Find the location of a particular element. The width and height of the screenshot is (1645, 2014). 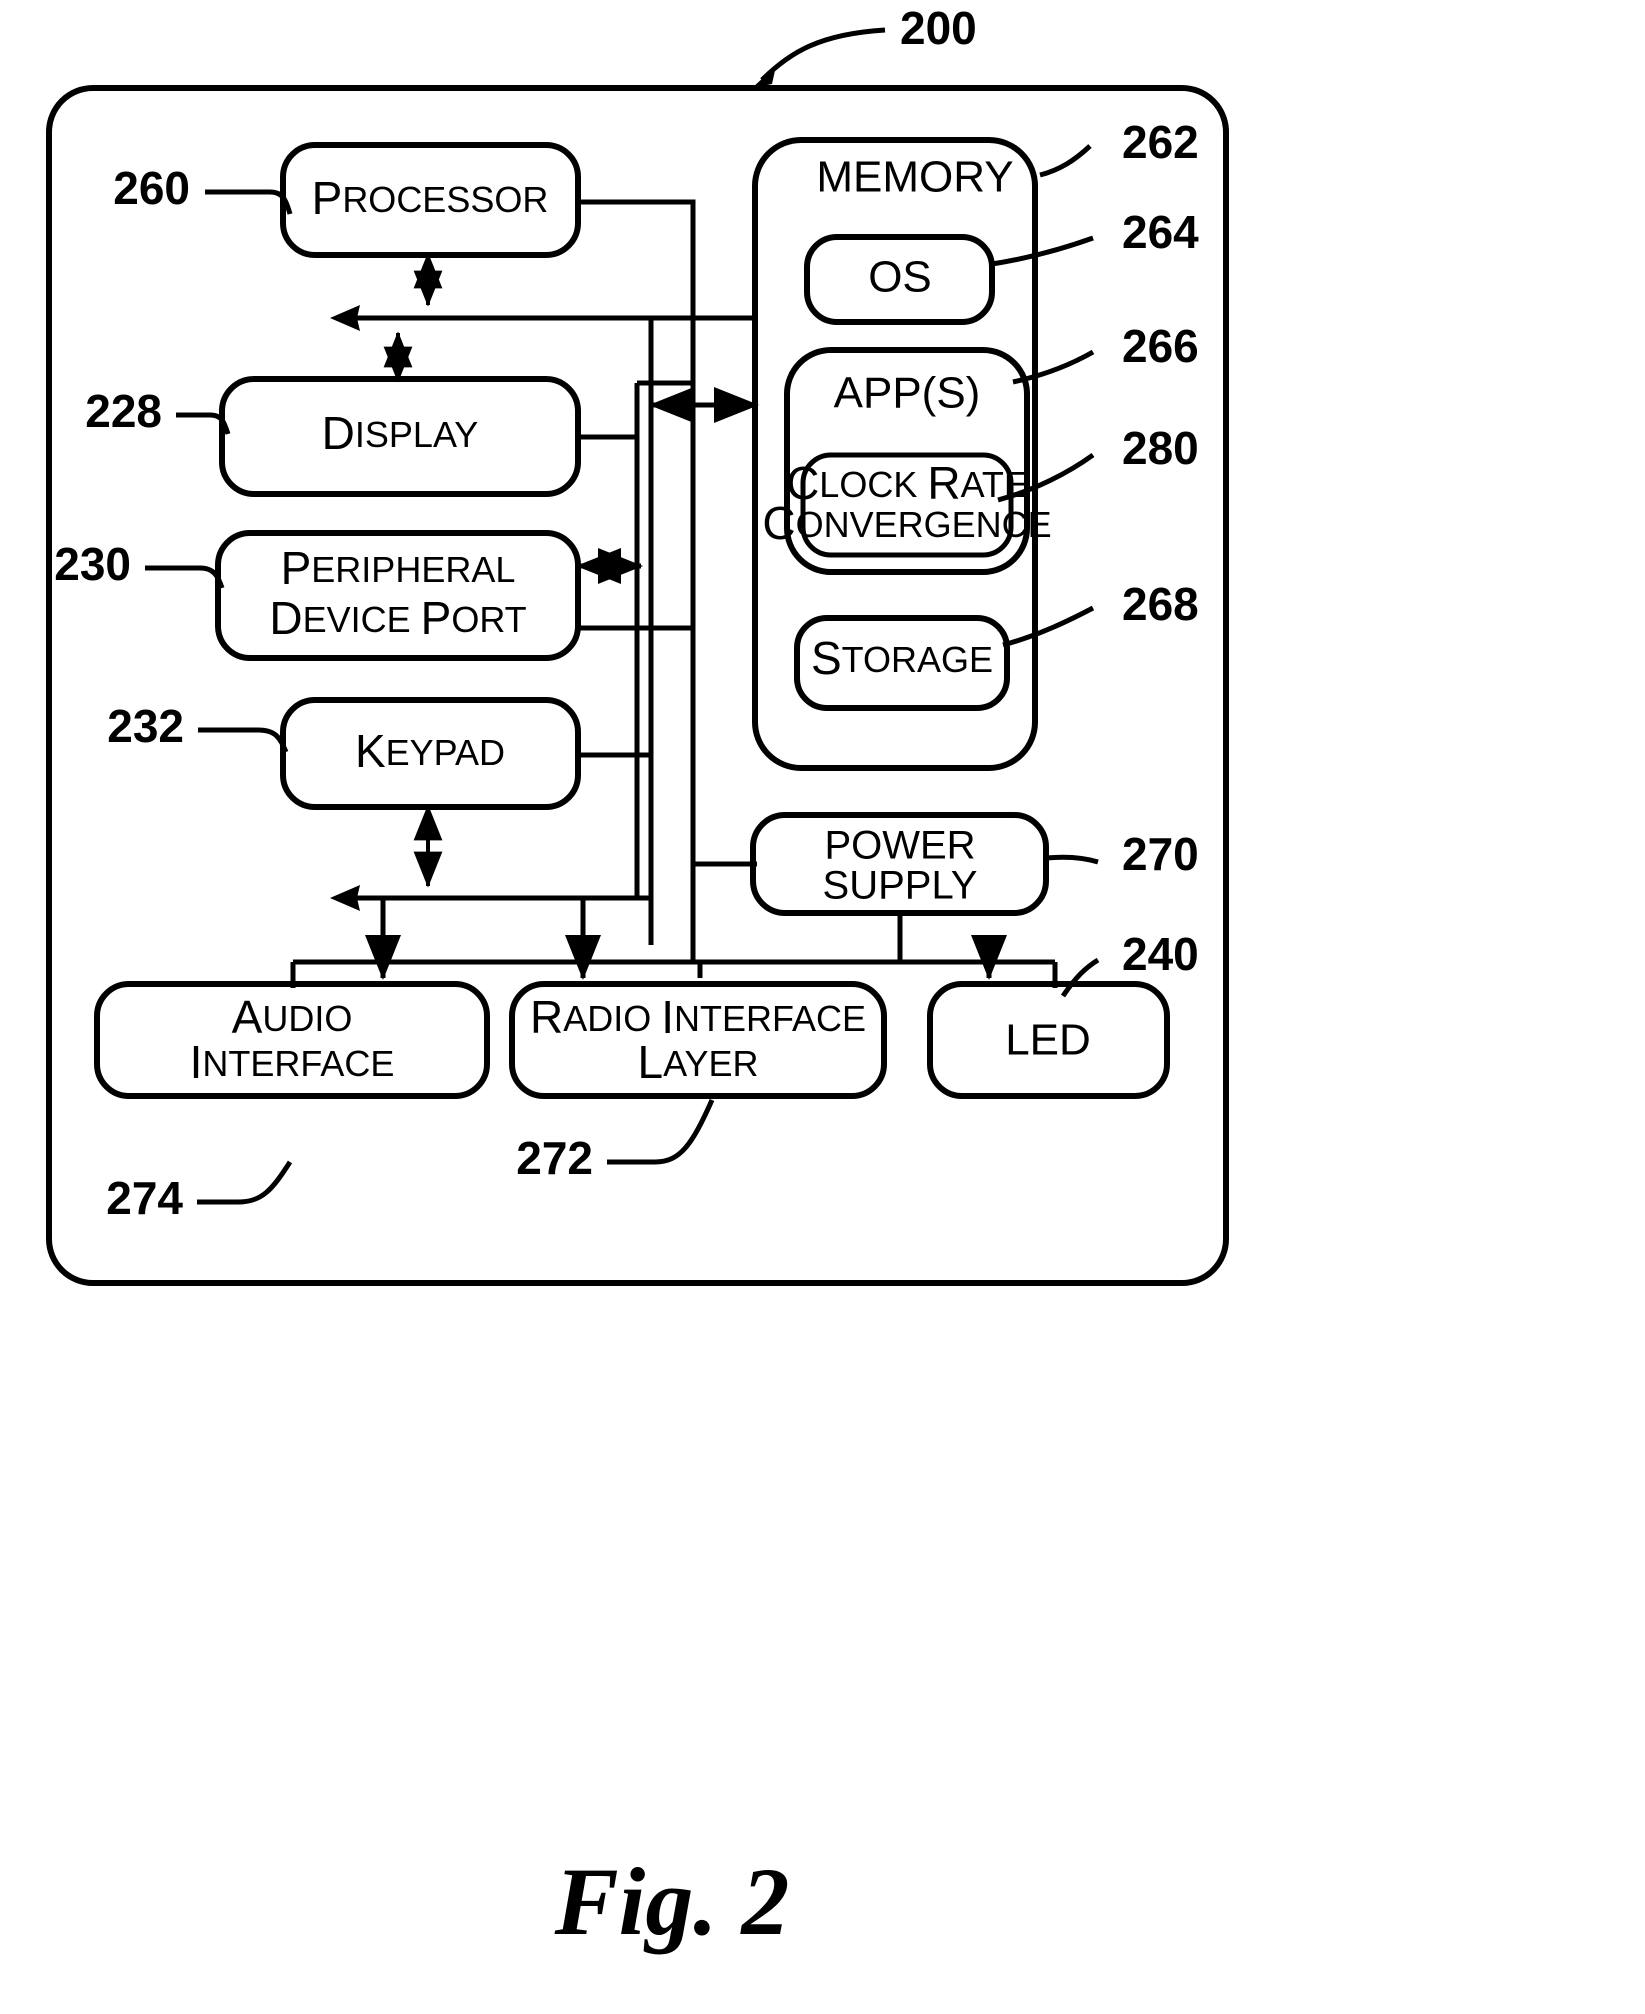

os-label: OS is located at coordinates (900, 277).